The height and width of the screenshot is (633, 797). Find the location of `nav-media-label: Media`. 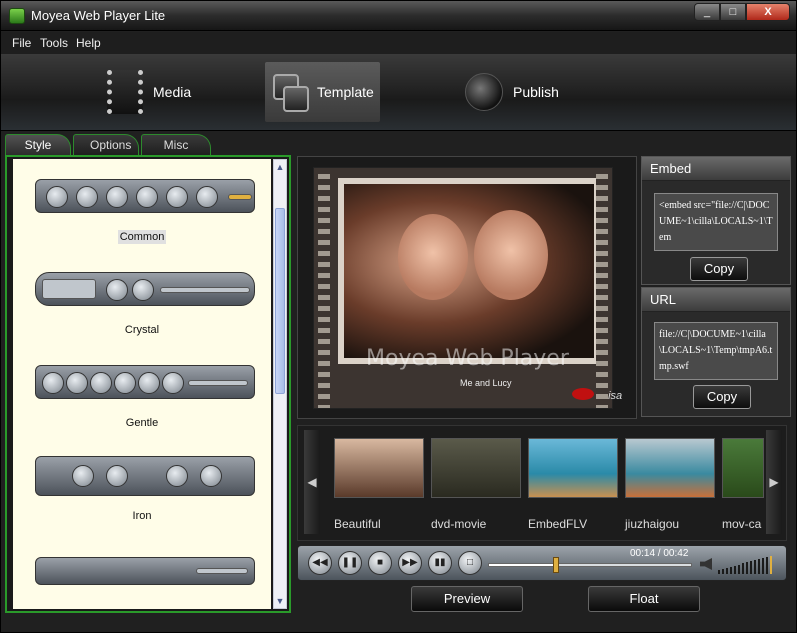

nav-media-label: Media is located at coordinates (172, 92).